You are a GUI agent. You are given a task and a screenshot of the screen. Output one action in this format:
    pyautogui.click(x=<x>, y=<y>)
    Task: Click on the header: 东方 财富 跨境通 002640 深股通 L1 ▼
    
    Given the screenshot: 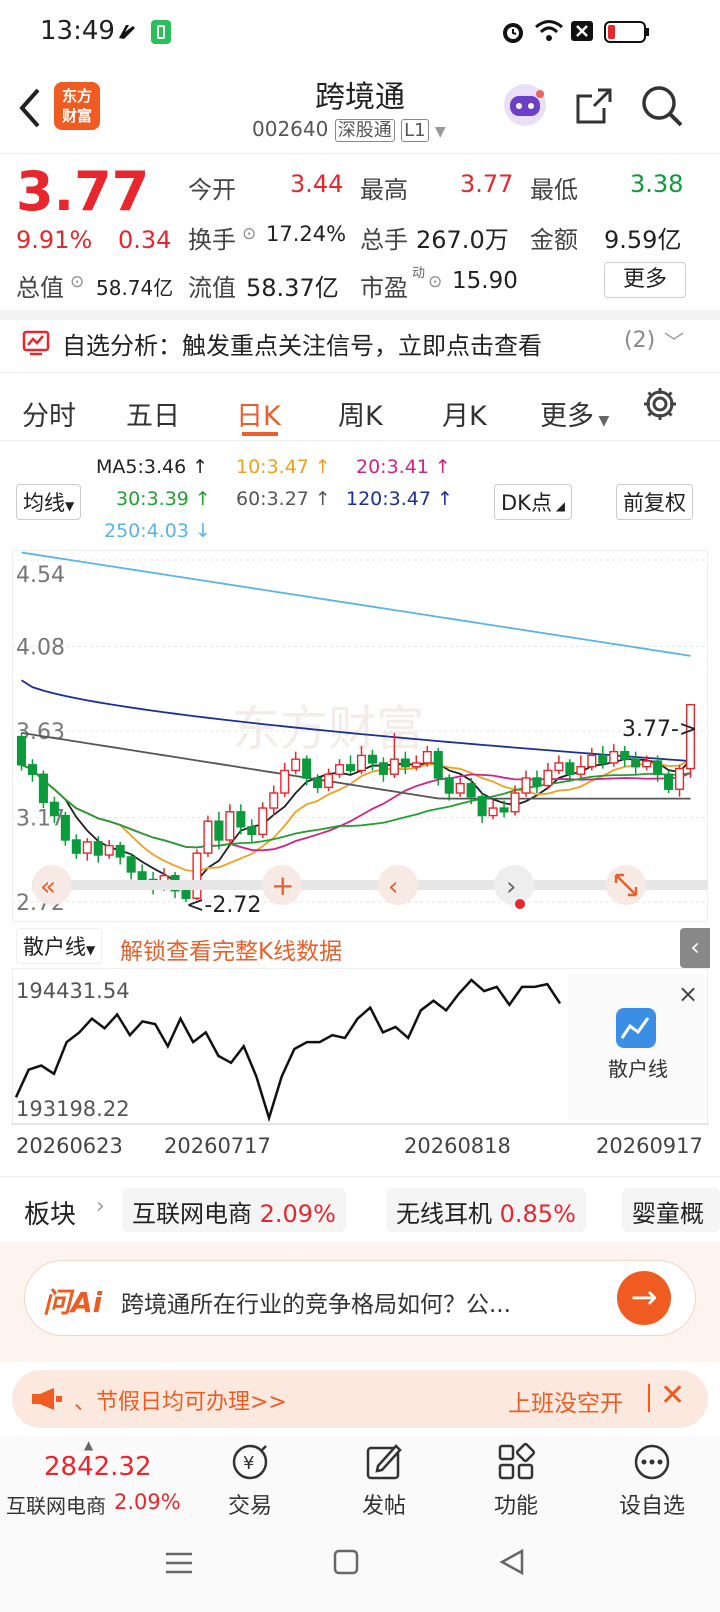 What is the action you would take?
    pyautogui.click(x=360, y=109)
    